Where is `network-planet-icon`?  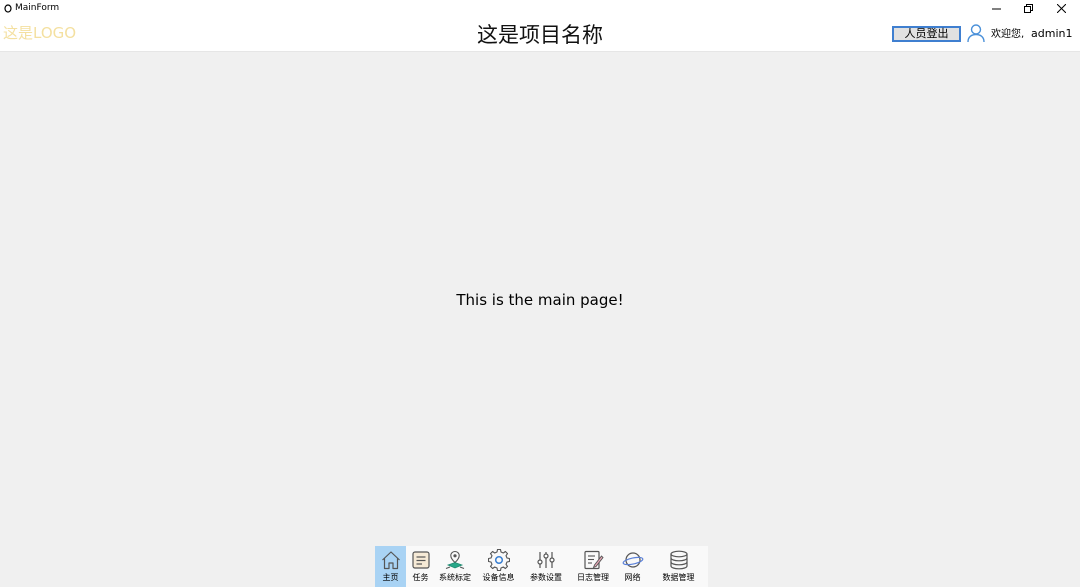
network-planet-icon is located at coordinates (632, 560).